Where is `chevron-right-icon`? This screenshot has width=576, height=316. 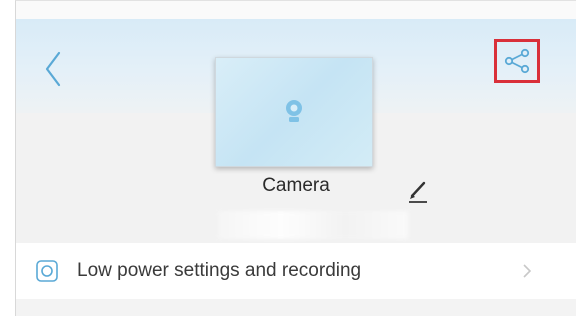 chevron-right-icon is located at coordinates (527, 271).